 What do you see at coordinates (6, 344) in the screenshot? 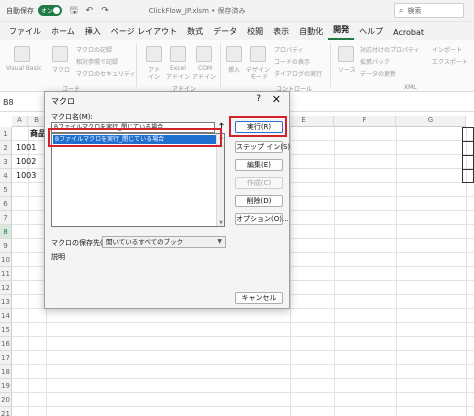
I see `row-header: 16` at bounding box center [6, 344].